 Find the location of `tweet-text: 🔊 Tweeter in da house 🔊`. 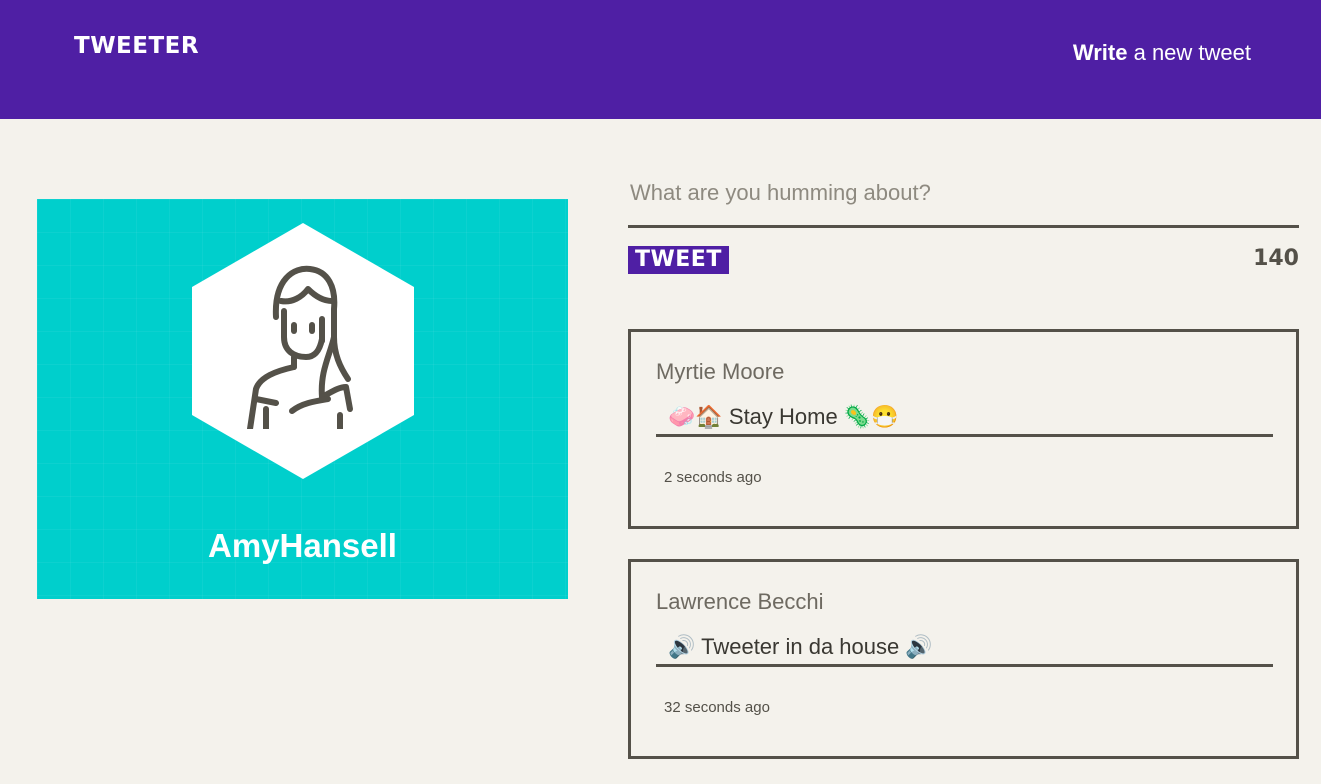

tweet-text: 🔊 Tweeter in da house 🔊 is located at coordinates (964, 650).